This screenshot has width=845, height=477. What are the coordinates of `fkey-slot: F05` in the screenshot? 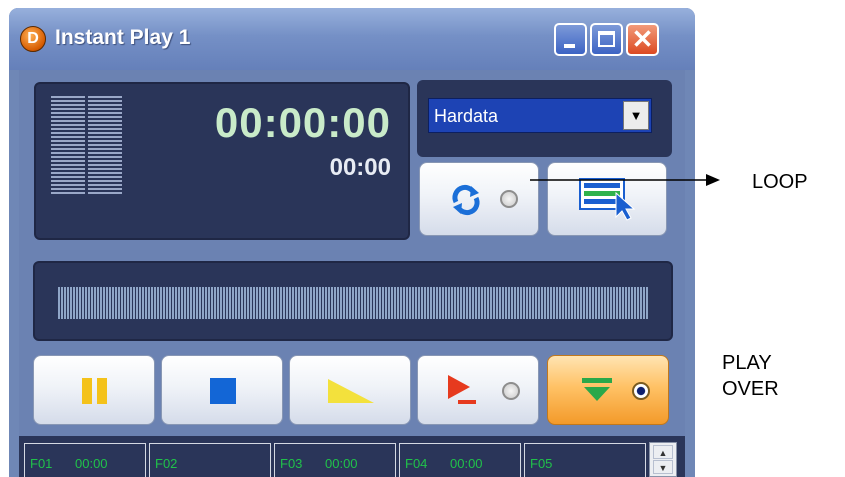 It's located at (585, 460).